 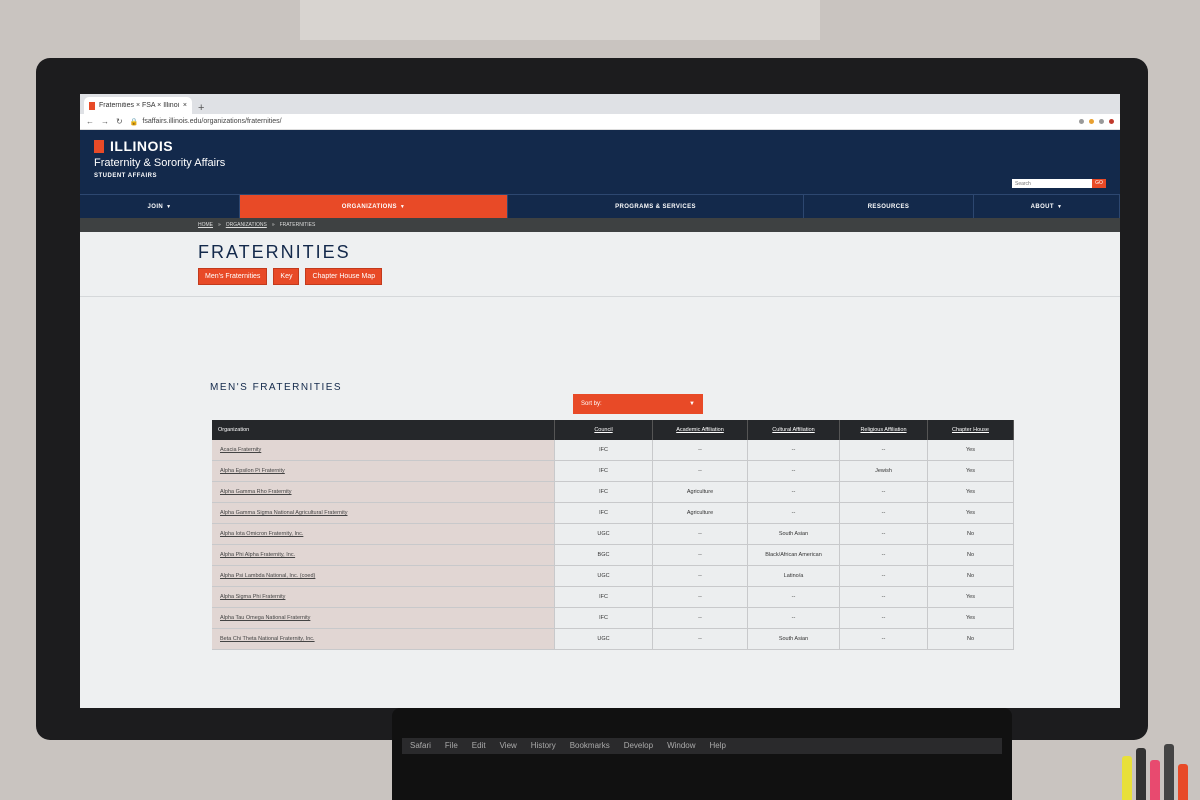 What do you see at coordinates (105, 121) in the screenshot?
I see `forward-icon: →` at bounding box center [105, 121].